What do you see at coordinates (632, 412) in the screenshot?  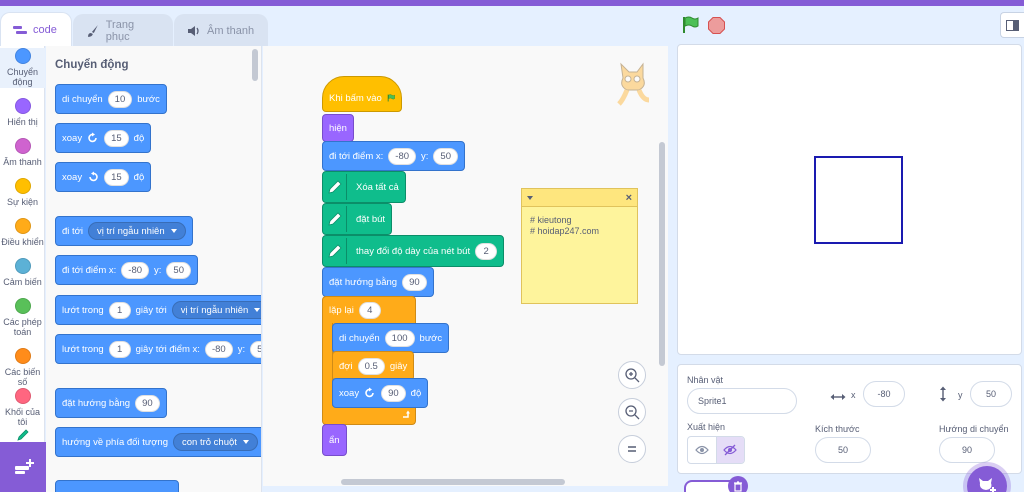 I see `zoom-out-button` at bounding box center [632, 412].